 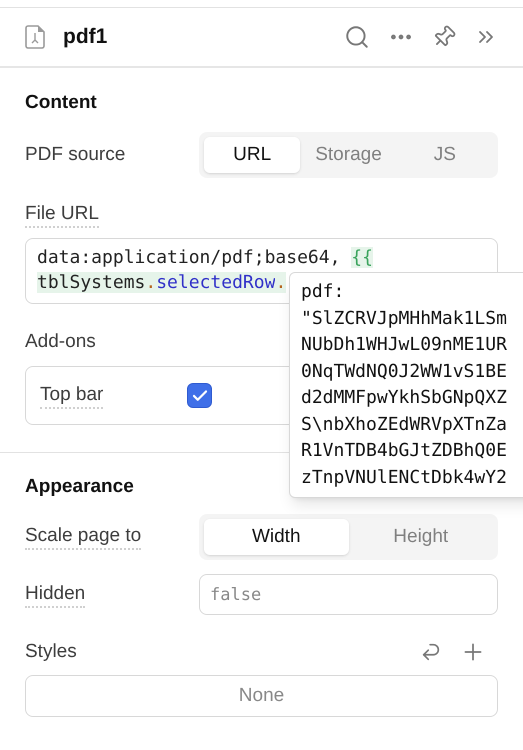 I want to click on popup-line: d2dMMFpwYkhSbGNpQXZ, so click(x=404, y=398).